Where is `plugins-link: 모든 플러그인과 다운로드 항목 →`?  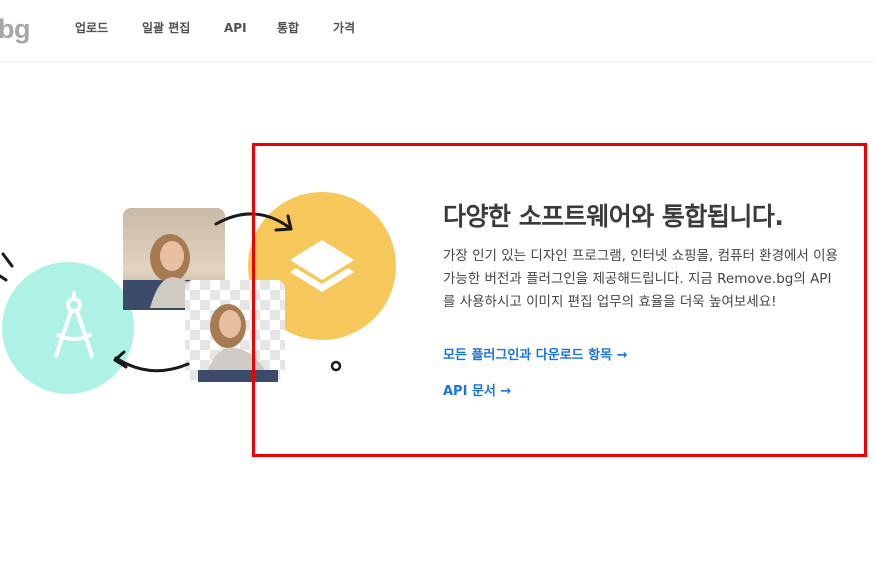
plugins-link: 모든 플러그인과 다운로드 항목 → is located at coordinates (535, 353).